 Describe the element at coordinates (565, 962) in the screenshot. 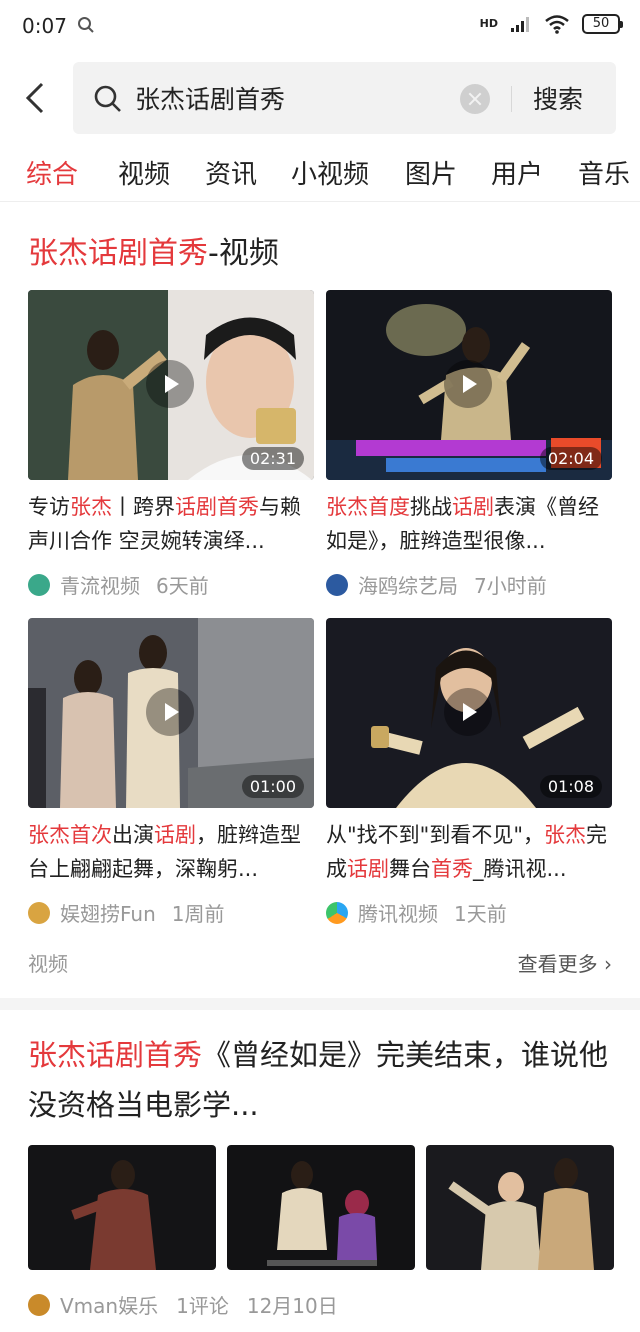

I see `see-more-link: 查看更多 ›` at that location.